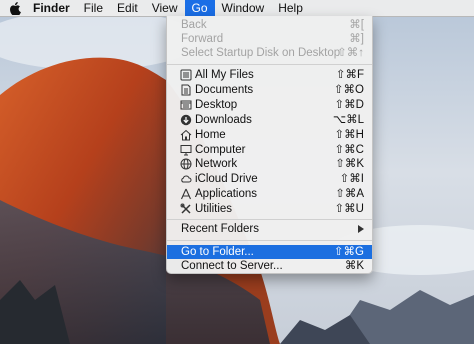 The width and height of the screenshot is (474, 344). What do you see at coordinates (349, 135) in the screenshot?
I see `menu-item-shortcut: ⇧⌘H` at bounding box center [349, 135].